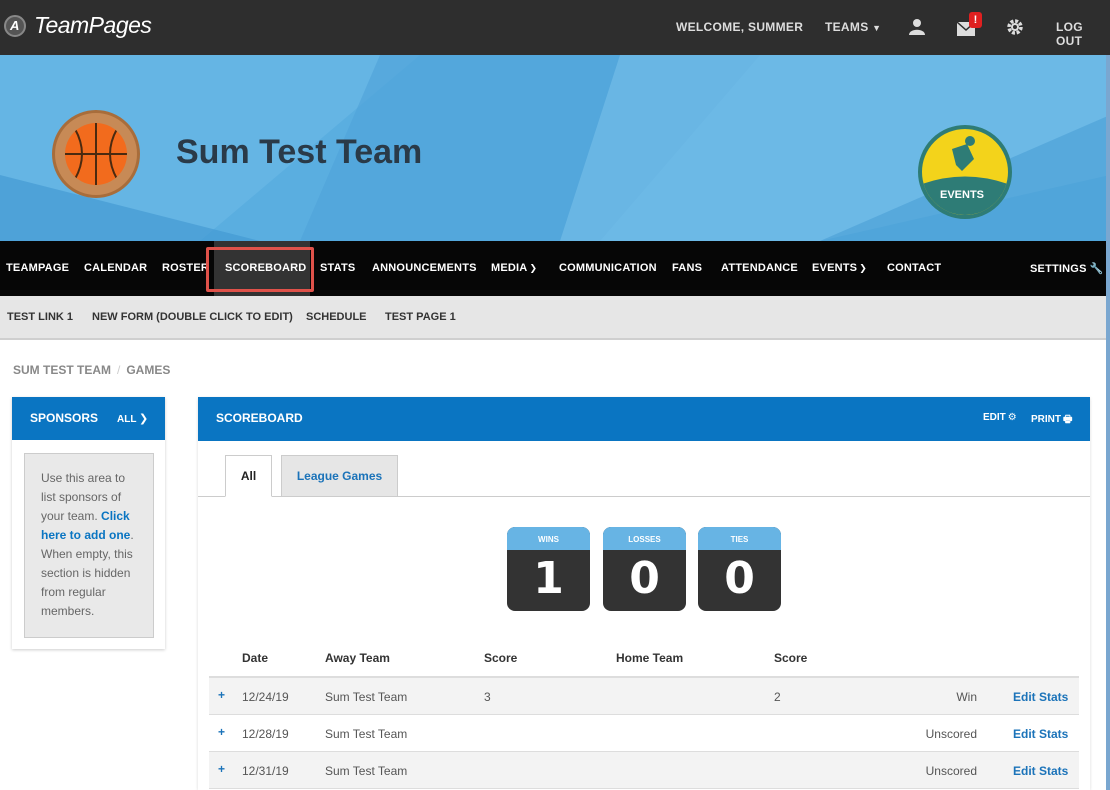  I want to click on nav-attendance: ATTENDANCE, so click(759, 268).